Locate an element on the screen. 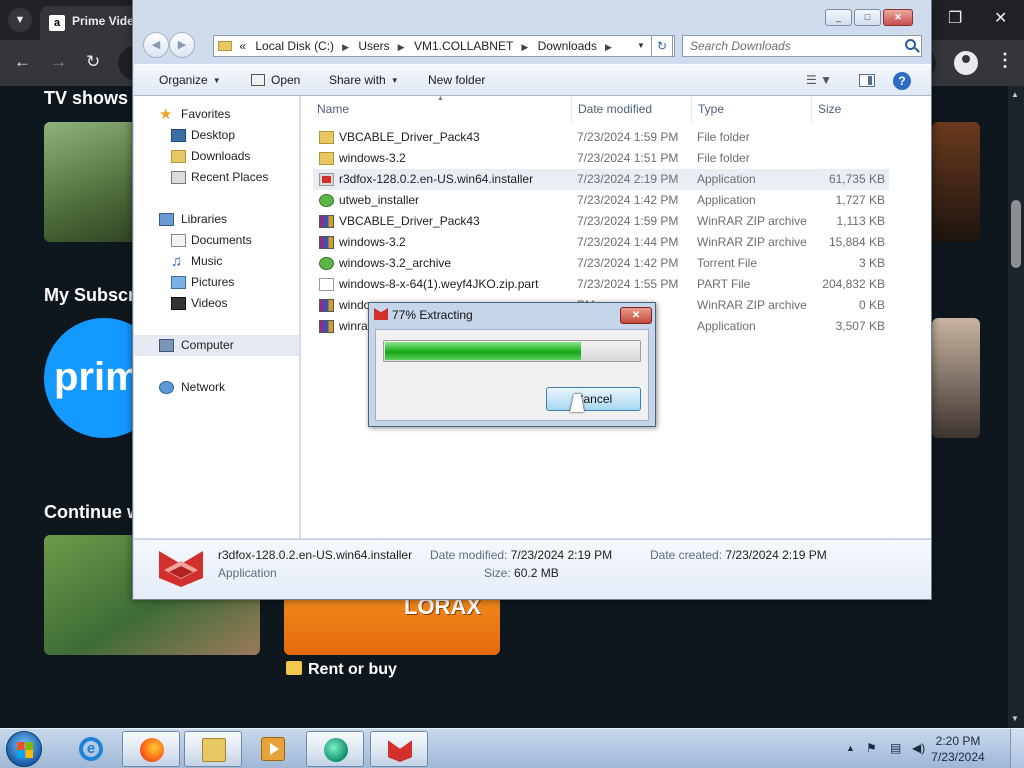 Image resolution: width=1024 pixels, height=768 pixels. close-icon: ✕ is located at coordinates (1000, 18).